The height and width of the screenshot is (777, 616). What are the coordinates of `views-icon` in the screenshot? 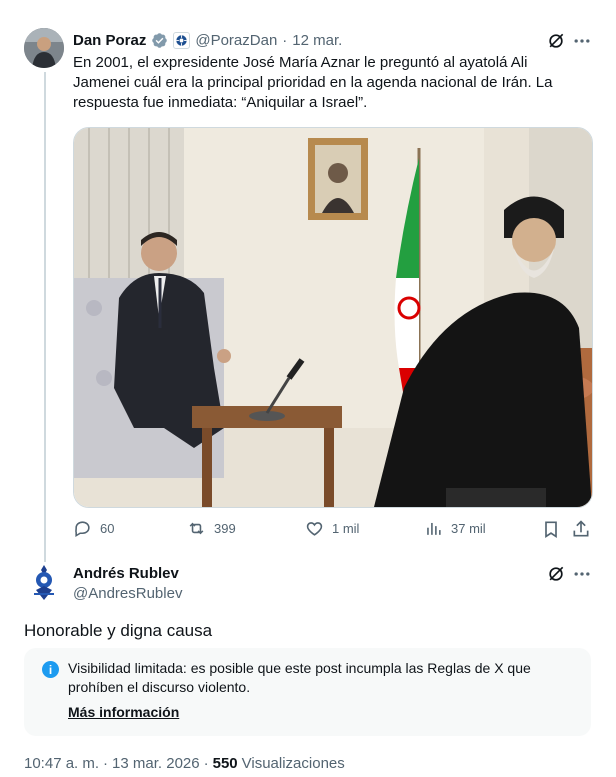 It's located at (433, 528).